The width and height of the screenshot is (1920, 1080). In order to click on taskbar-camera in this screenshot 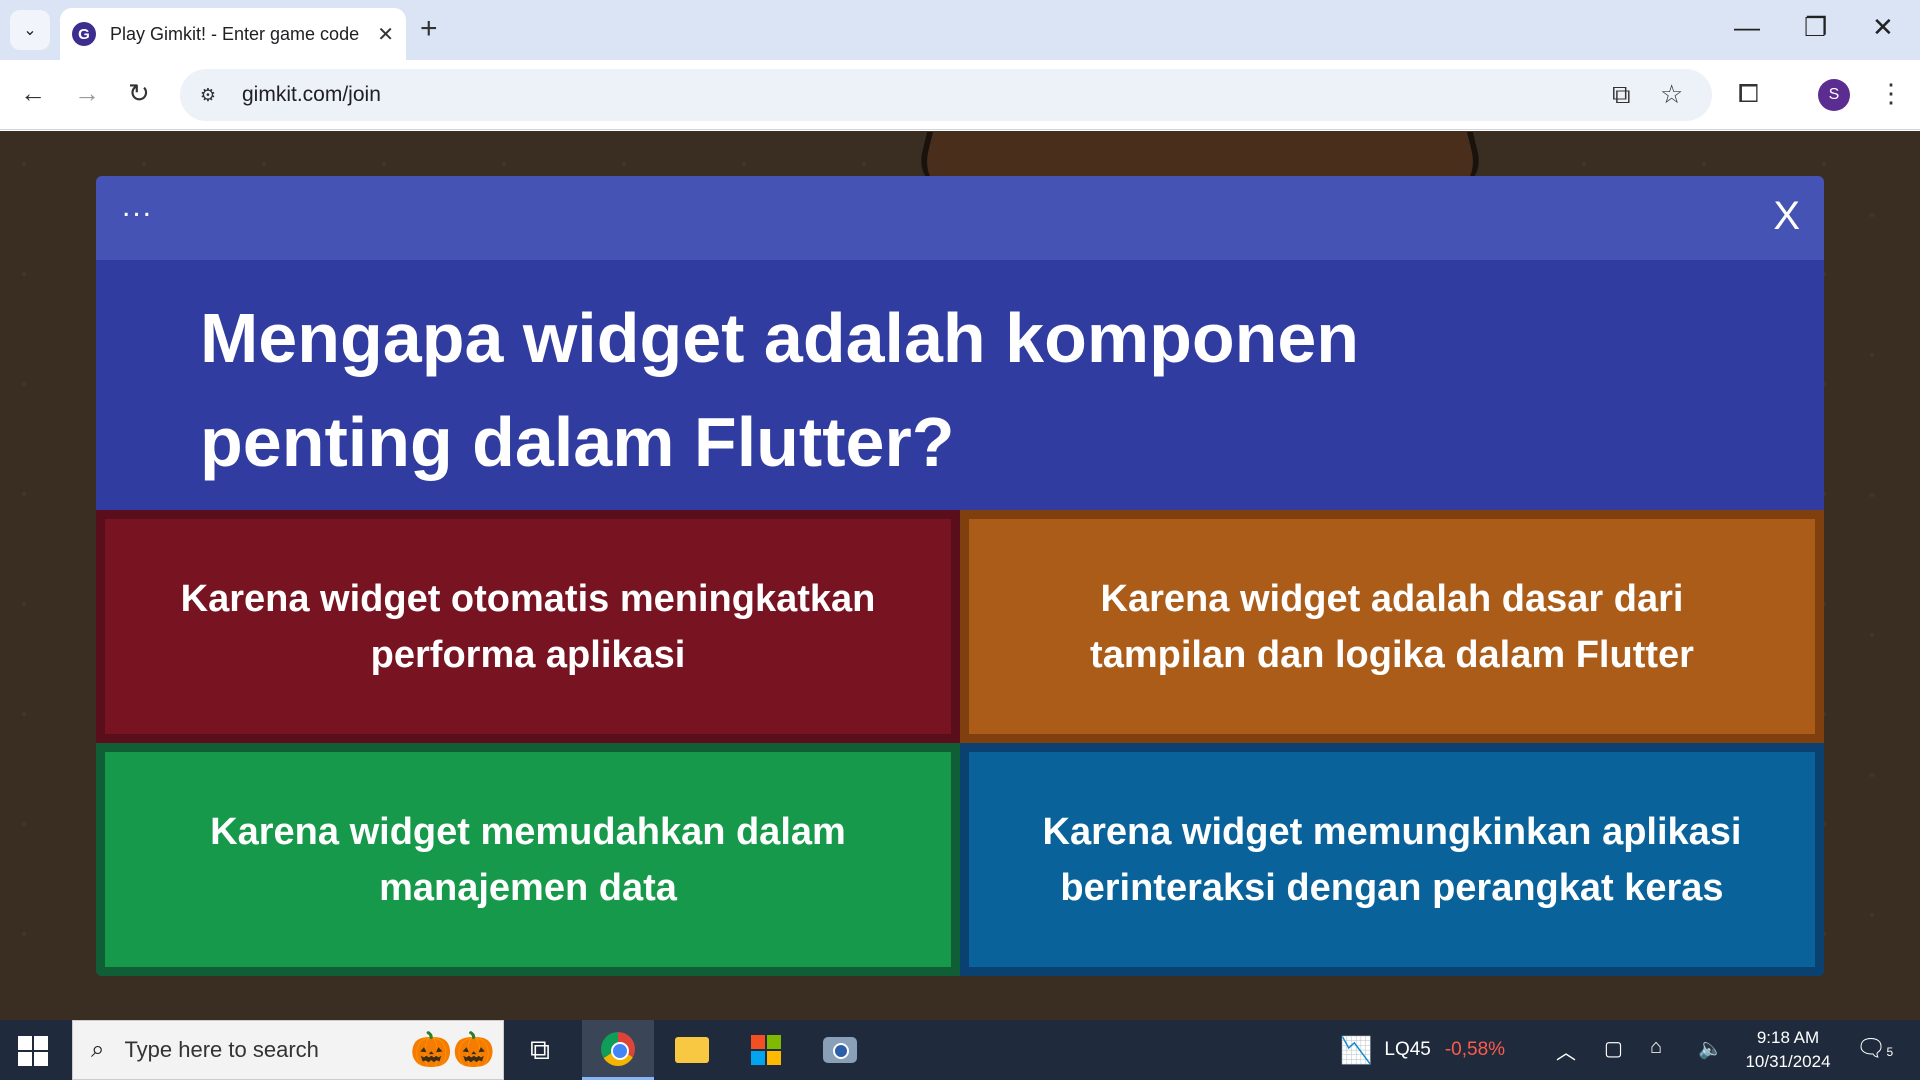, I will do `click(840, 1050)`.